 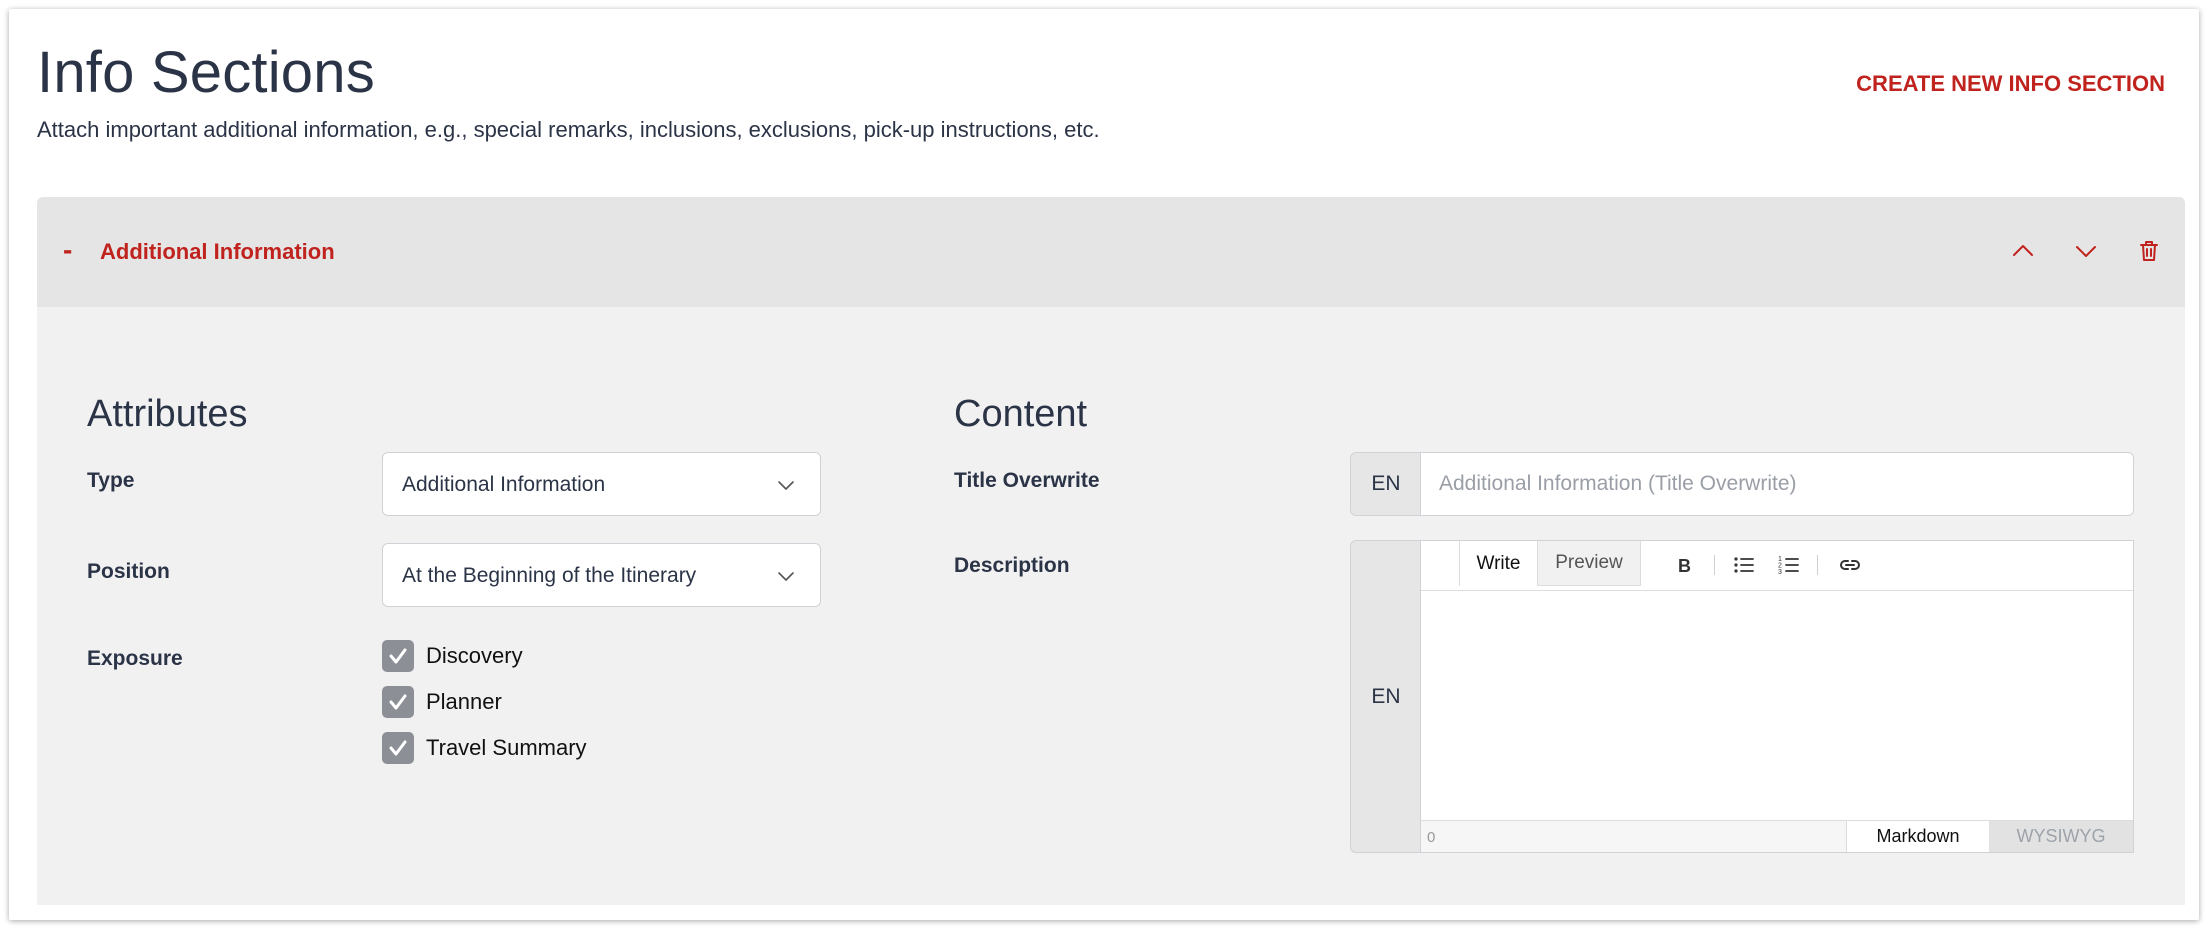 What do you see at coordinates (1012, 565) in the screenshot?
I see `description-label: Description` at bounding box center [1012, 565].